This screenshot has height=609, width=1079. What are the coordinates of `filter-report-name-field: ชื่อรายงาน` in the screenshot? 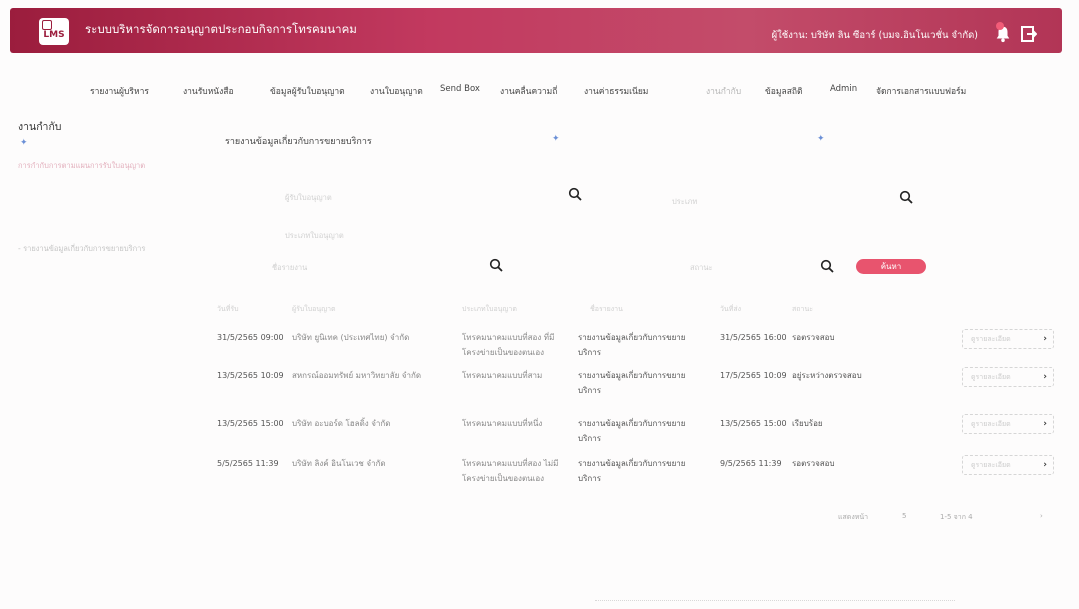 It's located at (289, 268).